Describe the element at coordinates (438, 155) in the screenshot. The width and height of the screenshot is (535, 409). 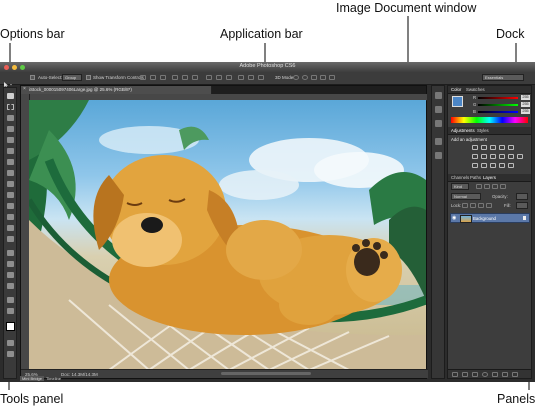
I see `paragraph-panel-icon` at that location.